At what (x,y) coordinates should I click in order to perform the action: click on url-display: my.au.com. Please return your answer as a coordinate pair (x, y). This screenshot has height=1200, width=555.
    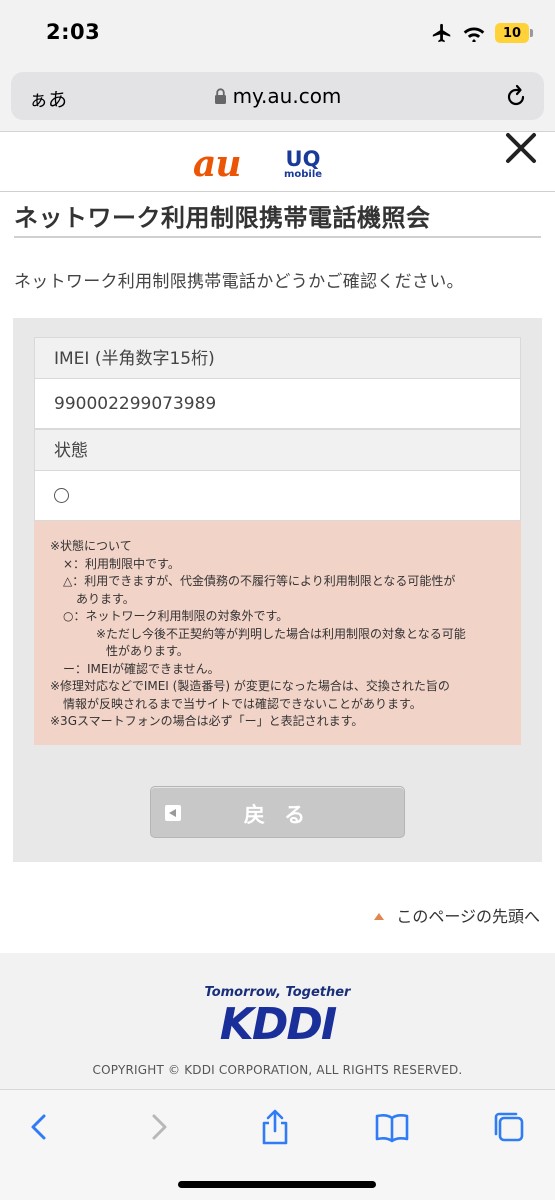
    Looking at the image, I should click on (277, 96).